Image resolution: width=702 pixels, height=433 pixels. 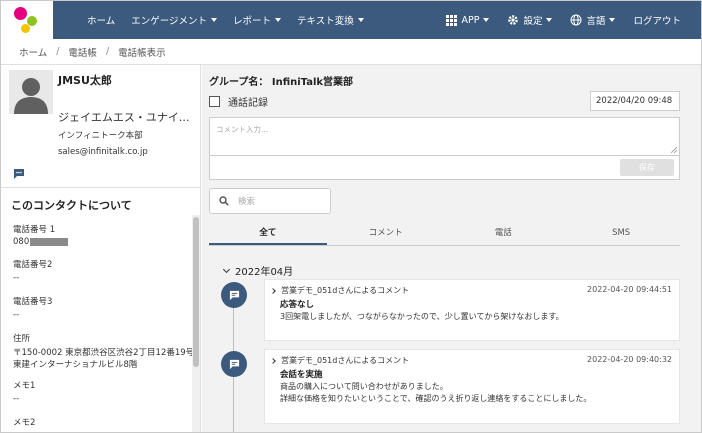 What do you see at coordinates (504, 233) in the screenshot?
I see `tab-phone: 電話` at bounding box center [504, 233].